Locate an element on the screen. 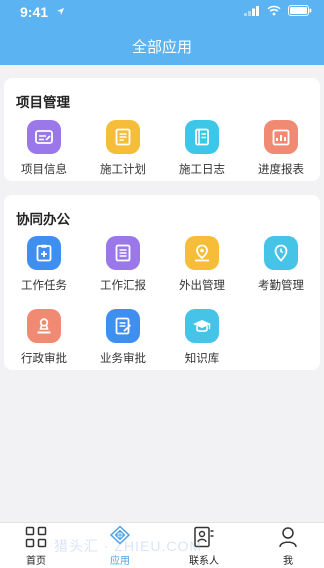 Image resolution: width=324 pixels, height=568 pixels. signal-icon is located at coordinates (251, 10).